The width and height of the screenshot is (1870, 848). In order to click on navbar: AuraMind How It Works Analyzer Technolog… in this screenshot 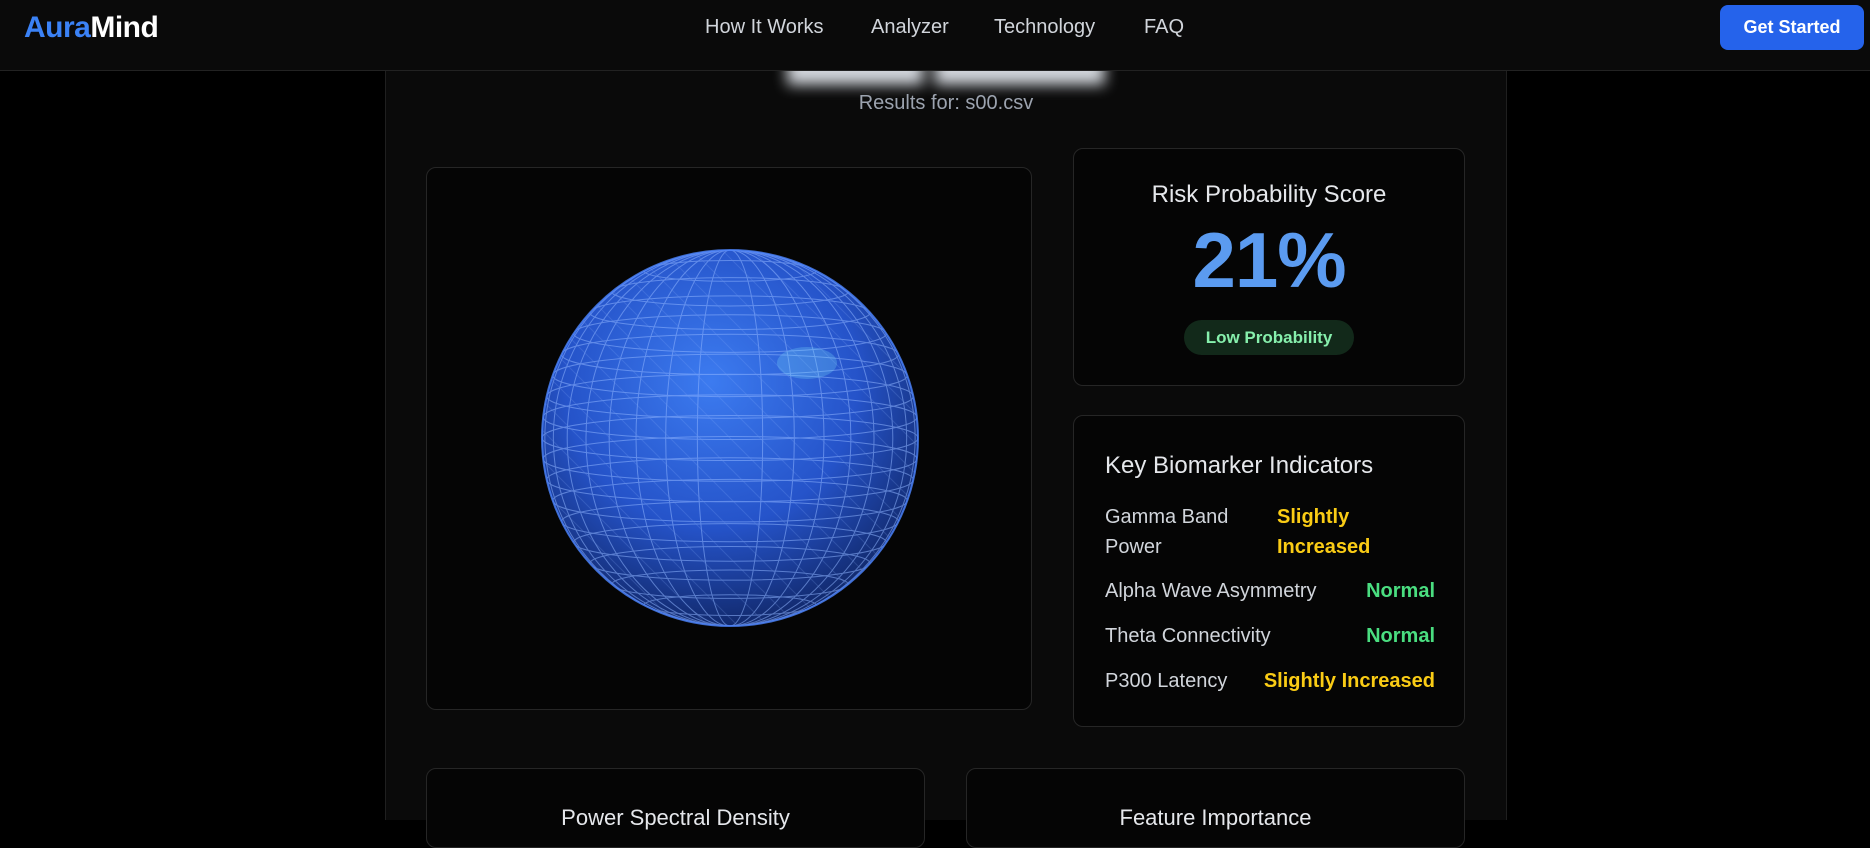, I will do `click(935, 35)`.